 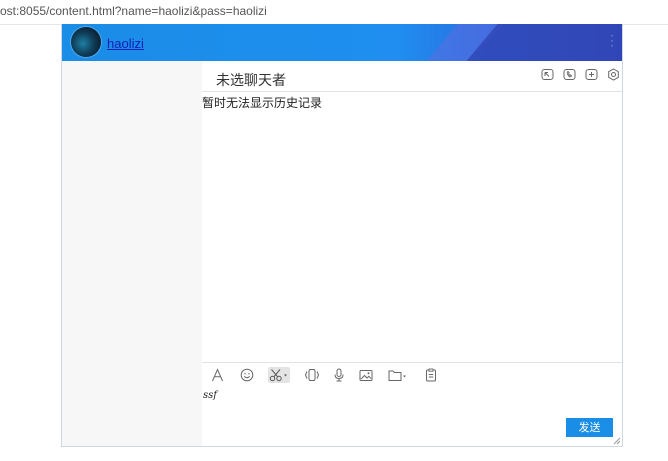 What do you see at coordinates (279, 375) in the screenshot?
I see `screenshot-icon` at bounding box center [279, 375].